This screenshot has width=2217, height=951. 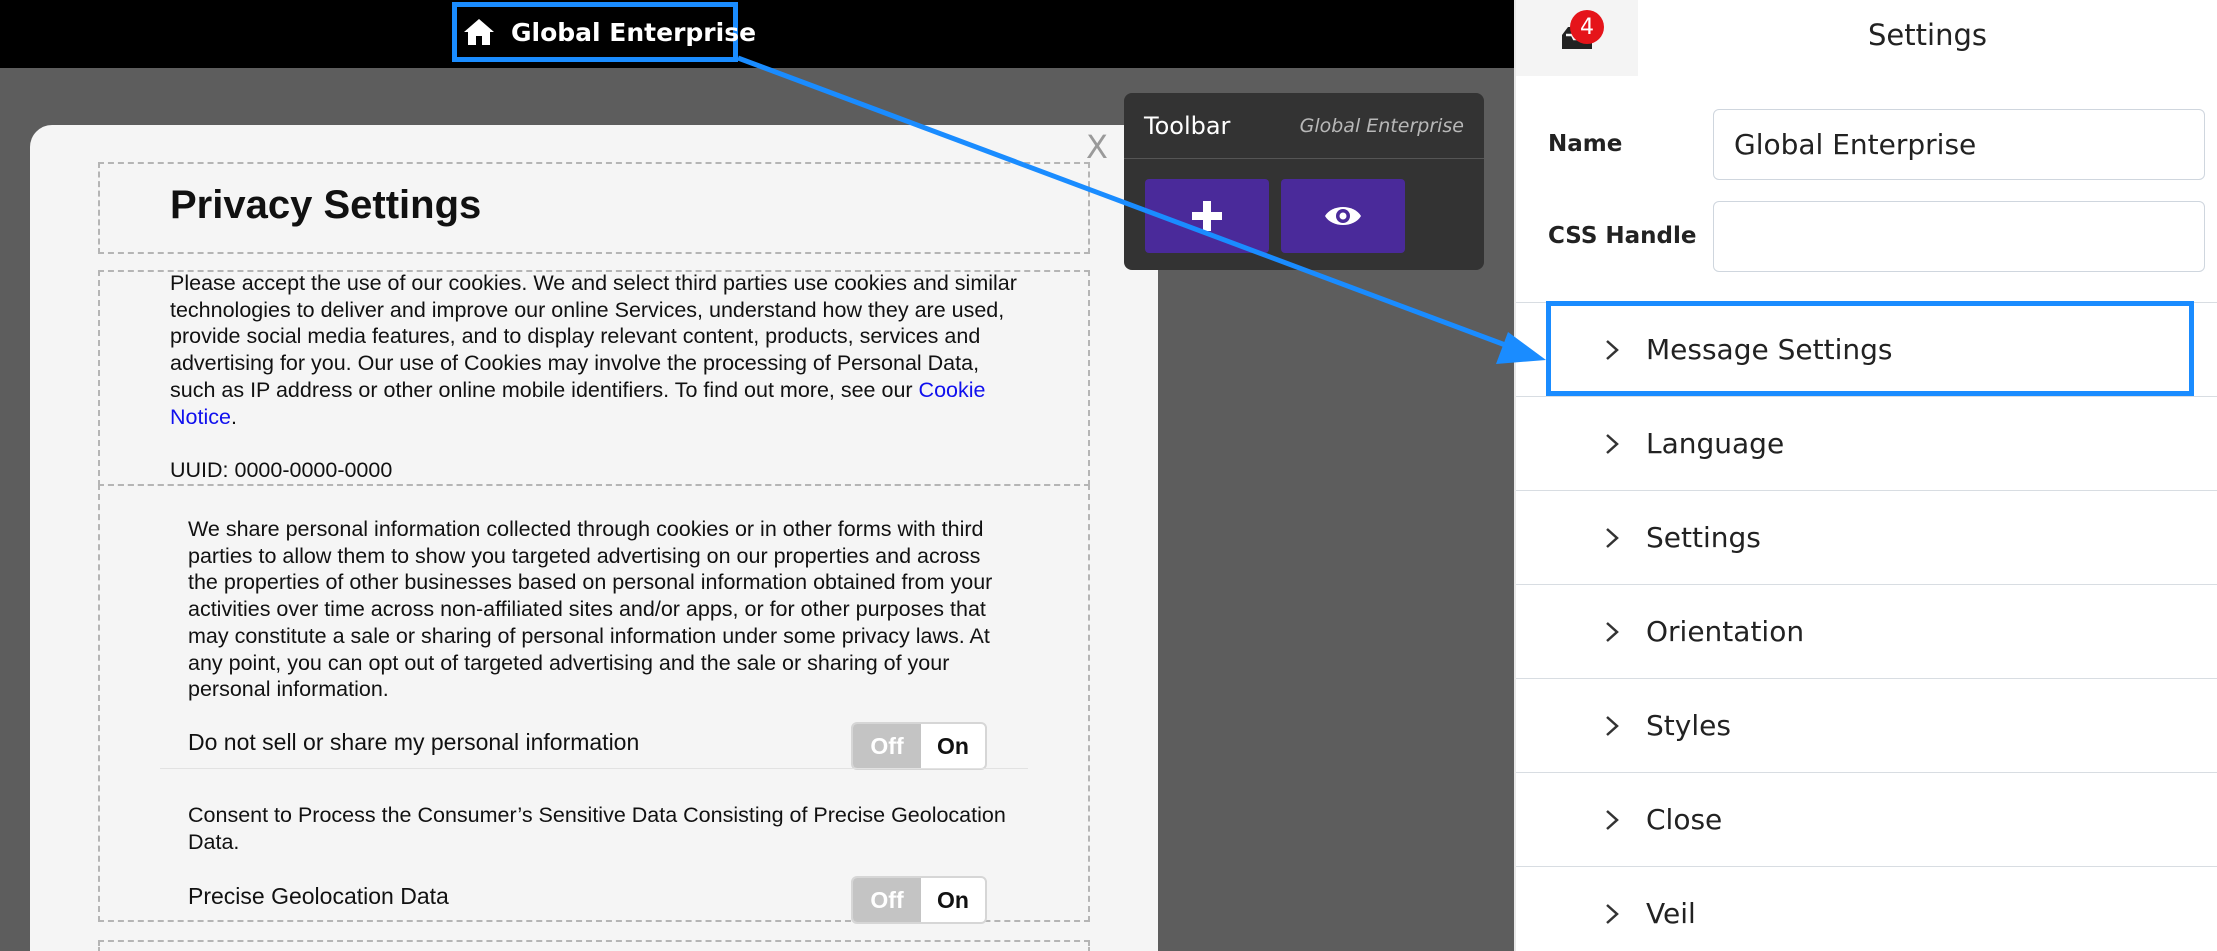 I want to click on accordion-styles: Styles, so click(x=1866, y=725).